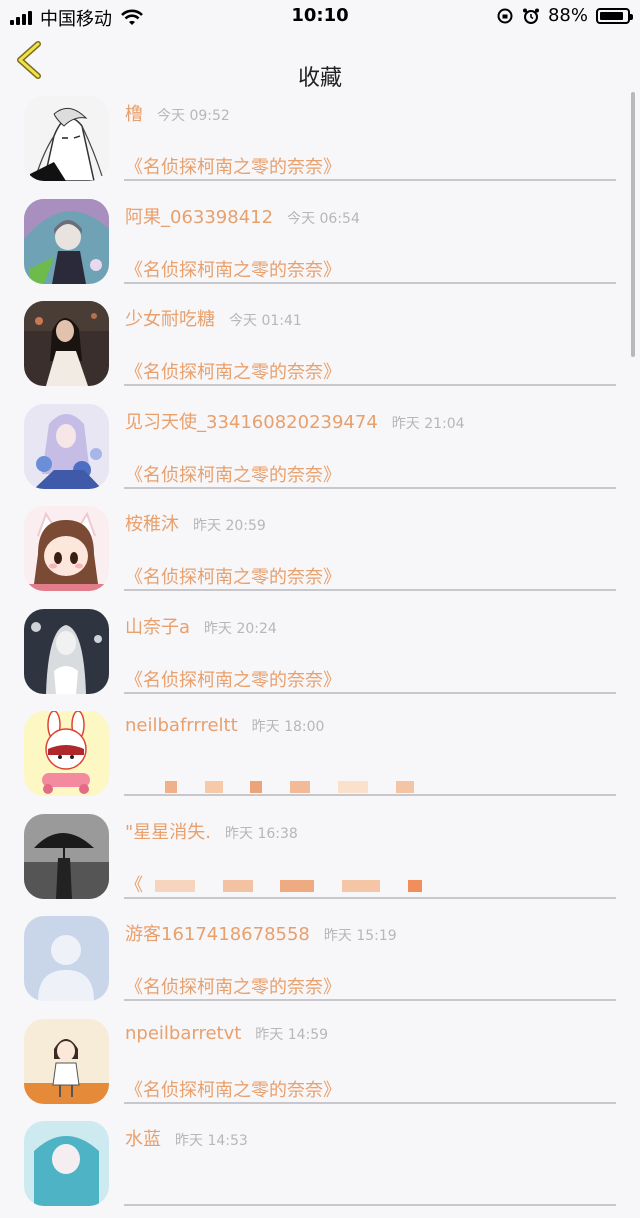 Image resolution: width=640 pixels, height=1218 pixels. Describe the element at coordinates (143, 1139) in the screenshot. I see `username-text: 水蓝` at that location.